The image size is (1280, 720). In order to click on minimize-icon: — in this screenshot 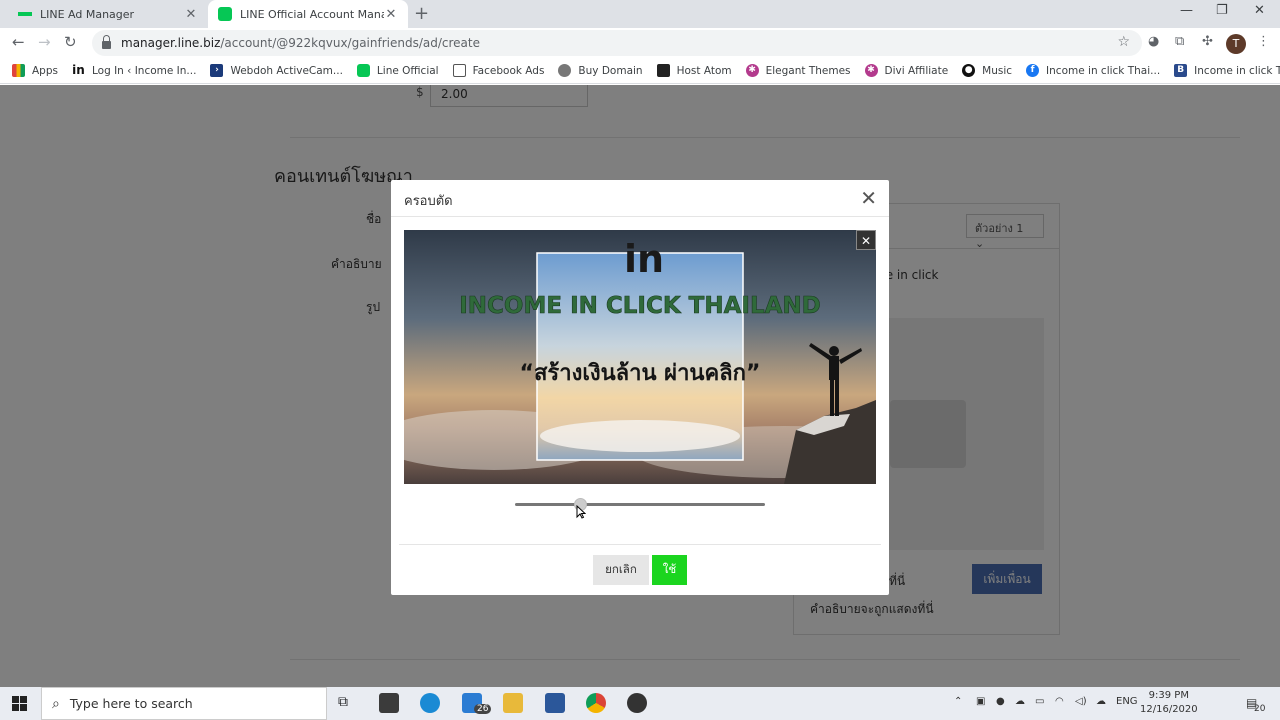, I will do `click(1186, 10)`.